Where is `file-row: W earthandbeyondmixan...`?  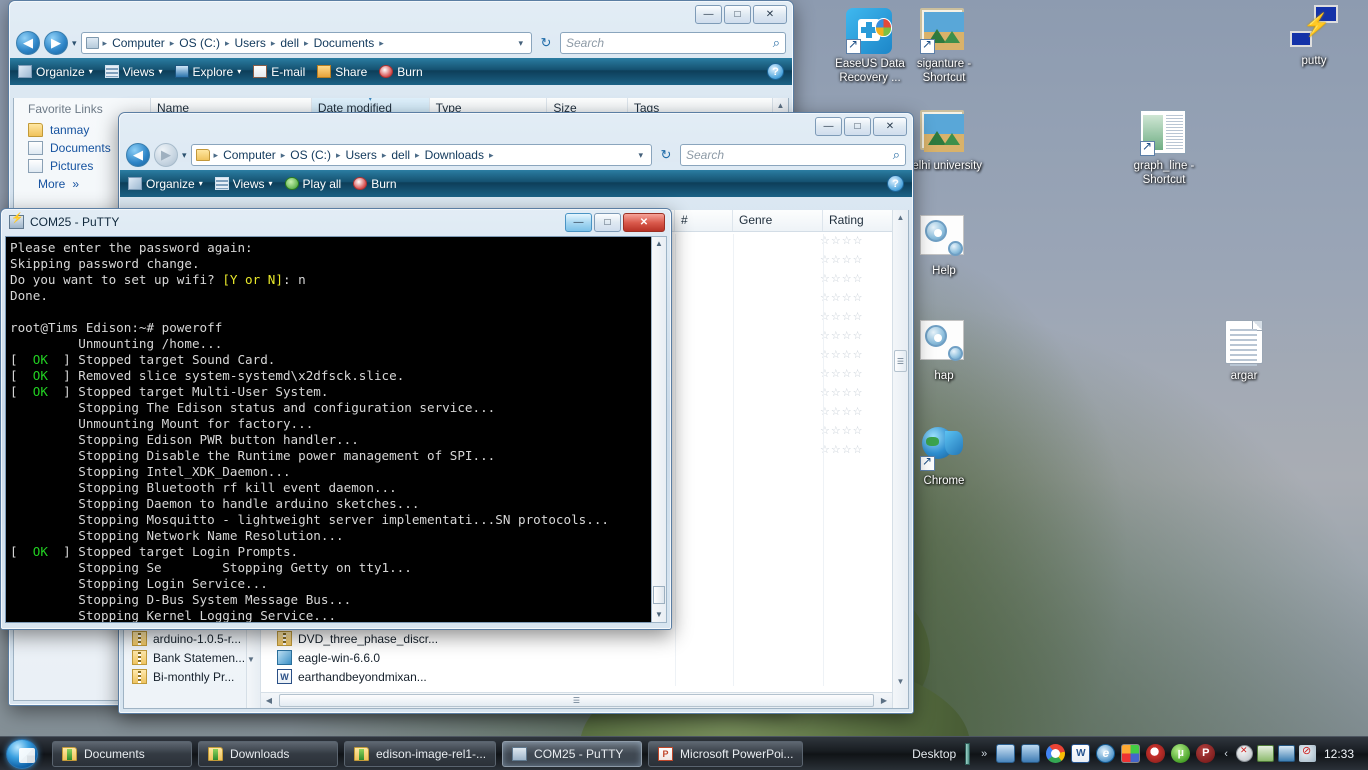
file-row: W earthandbeyondmixan... is located at coordinates (404, 676).